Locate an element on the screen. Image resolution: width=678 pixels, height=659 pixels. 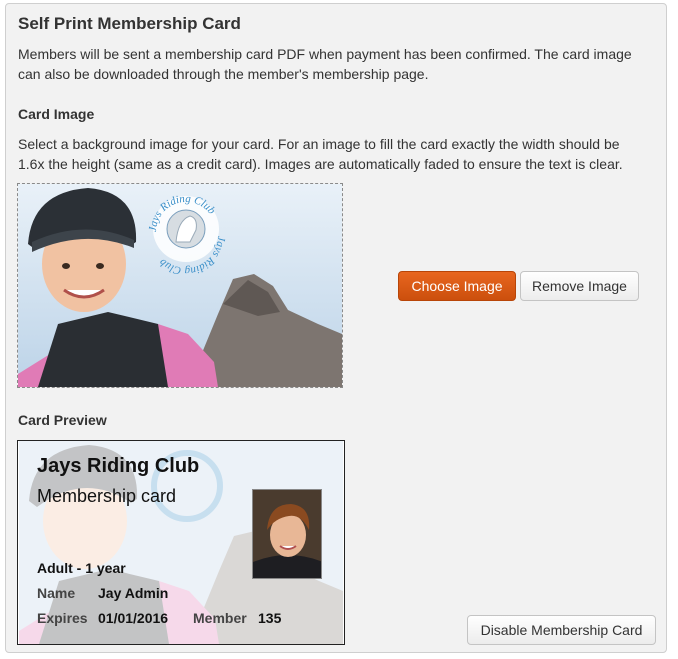
remove-image-button: Remove Image is located at coordinates (579, 286).